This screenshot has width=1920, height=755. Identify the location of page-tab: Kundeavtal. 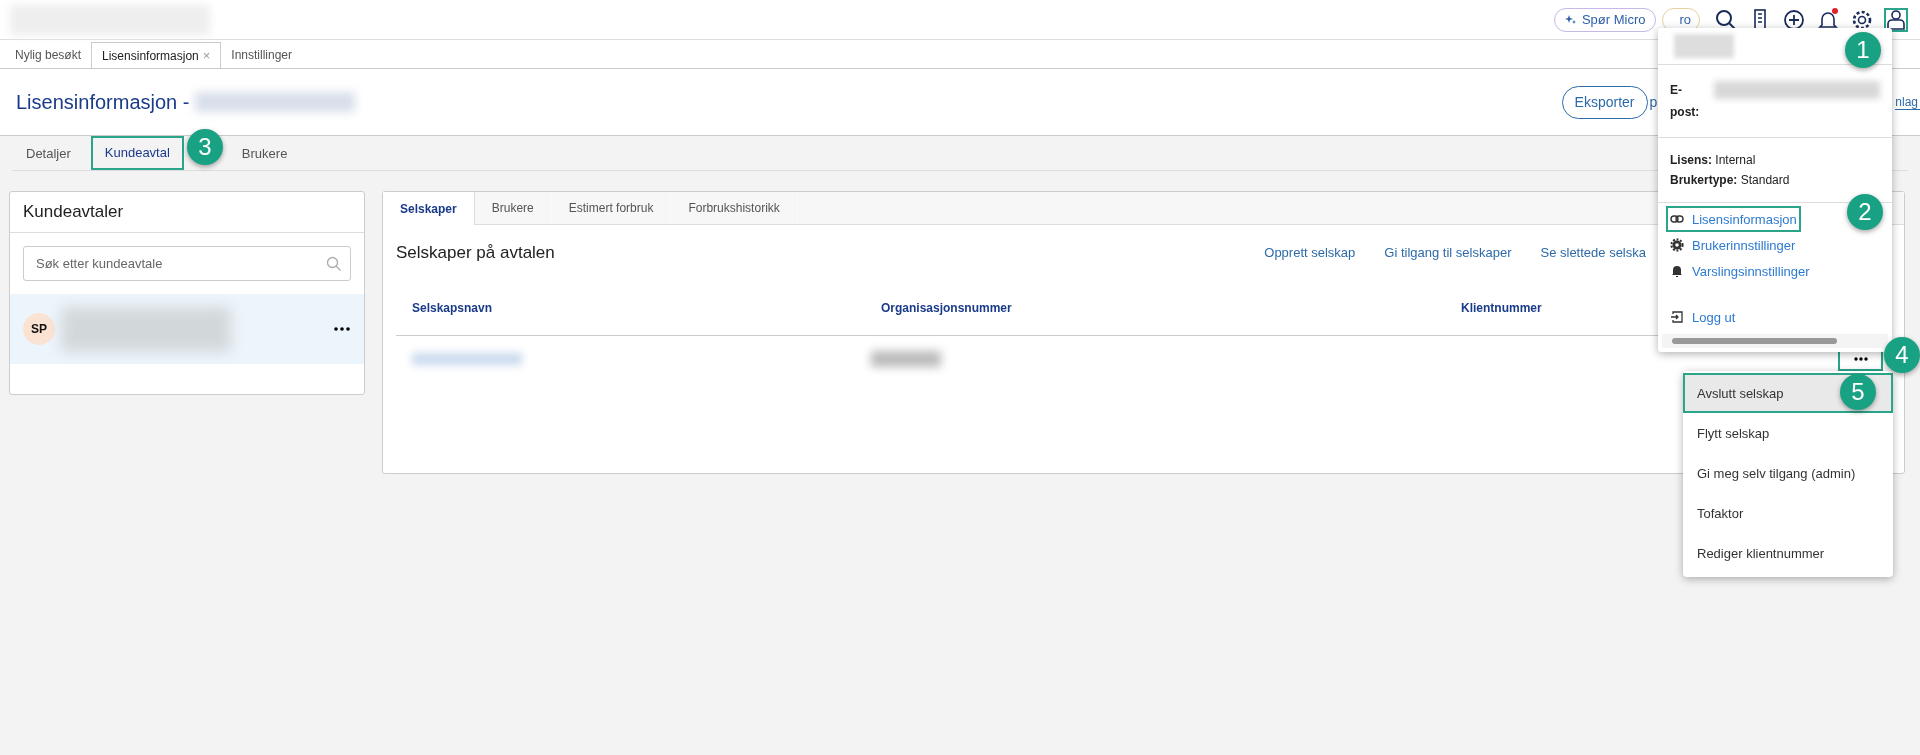
(137, 153).